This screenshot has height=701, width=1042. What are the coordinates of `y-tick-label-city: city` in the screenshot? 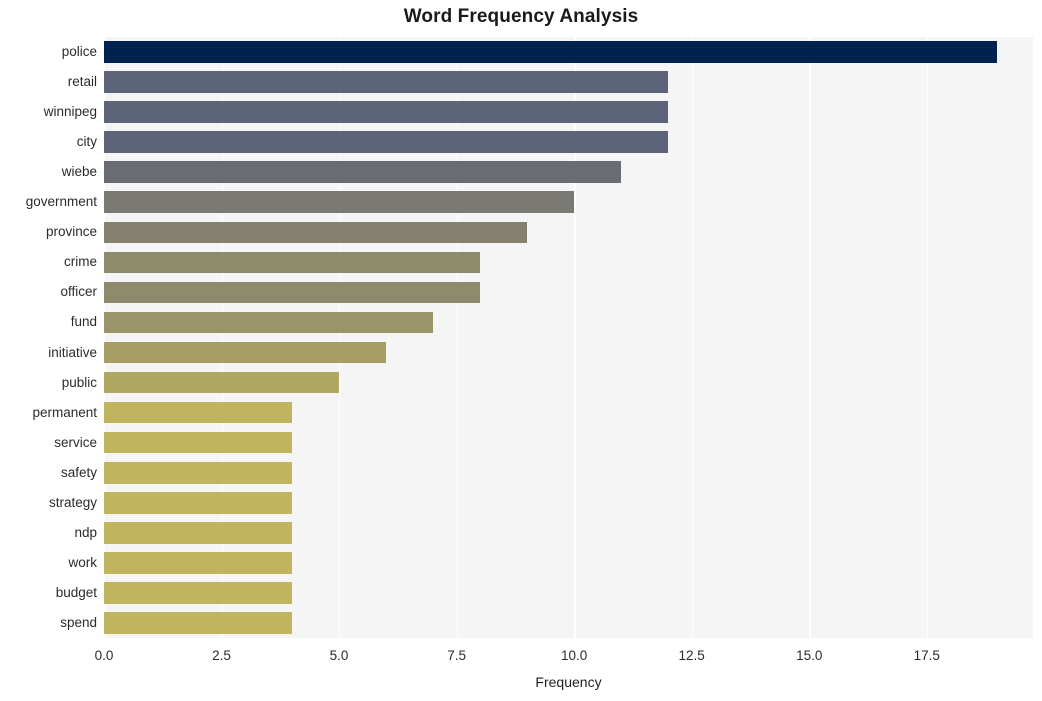 It's located at (86, 142).